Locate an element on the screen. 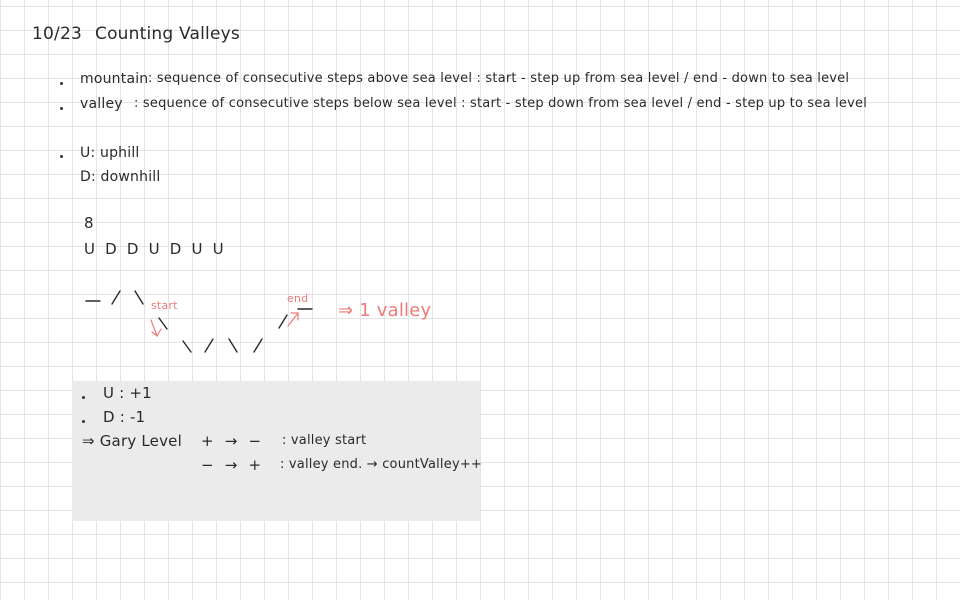  rule-downhill: D : -1 is located at coordinates (124, 417).